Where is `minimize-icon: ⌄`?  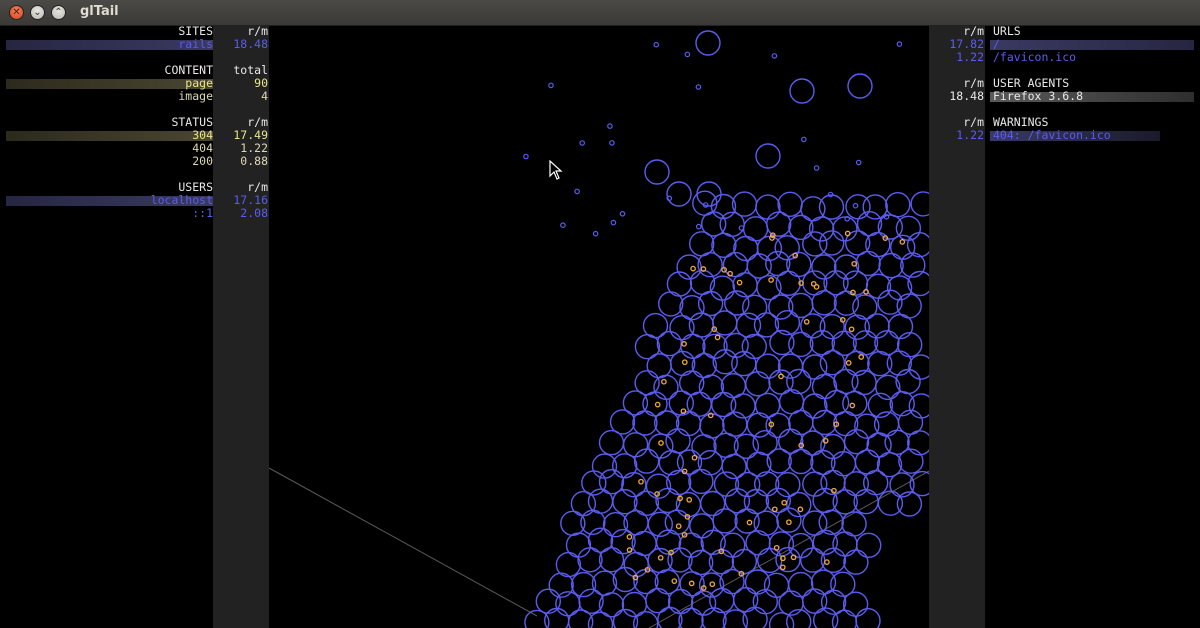 minimize-icon: ⌄ is located at coordinates (37, 12).